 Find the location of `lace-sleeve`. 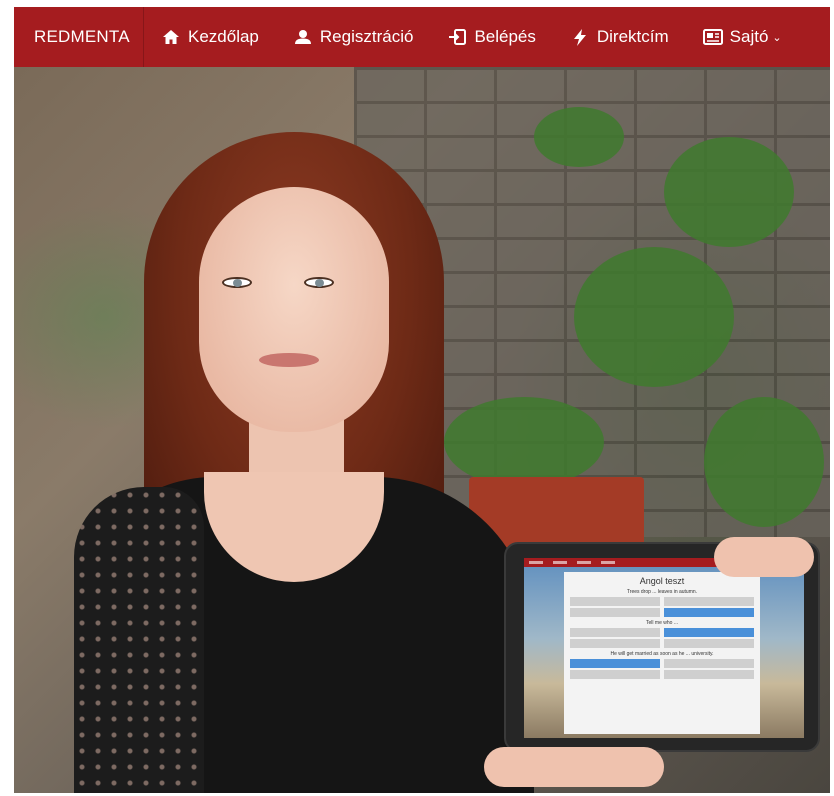

lace-sleeve is located at coordinates (139, 640).